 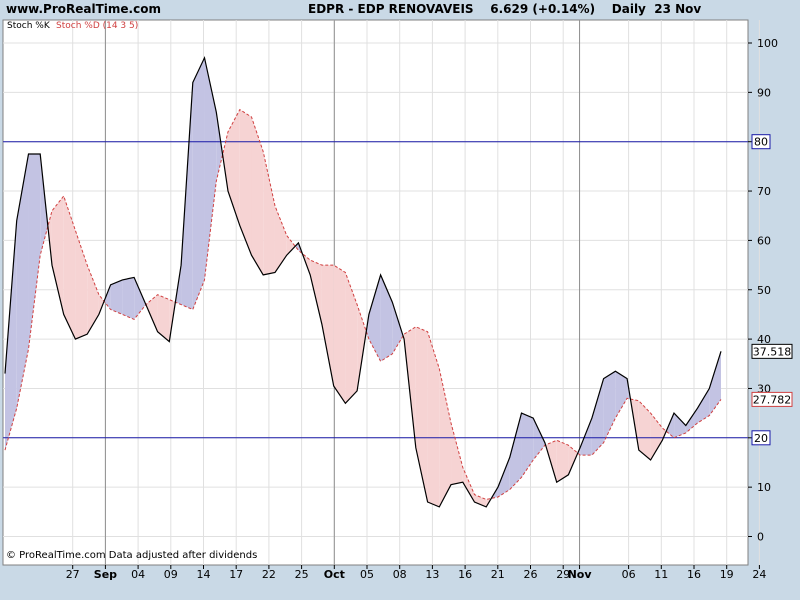 What do you see at coordinates (97, 26) in the screenshot?
I see `legend-d: Stoch %D (14 3 5)` at bounding box center [97, 26].